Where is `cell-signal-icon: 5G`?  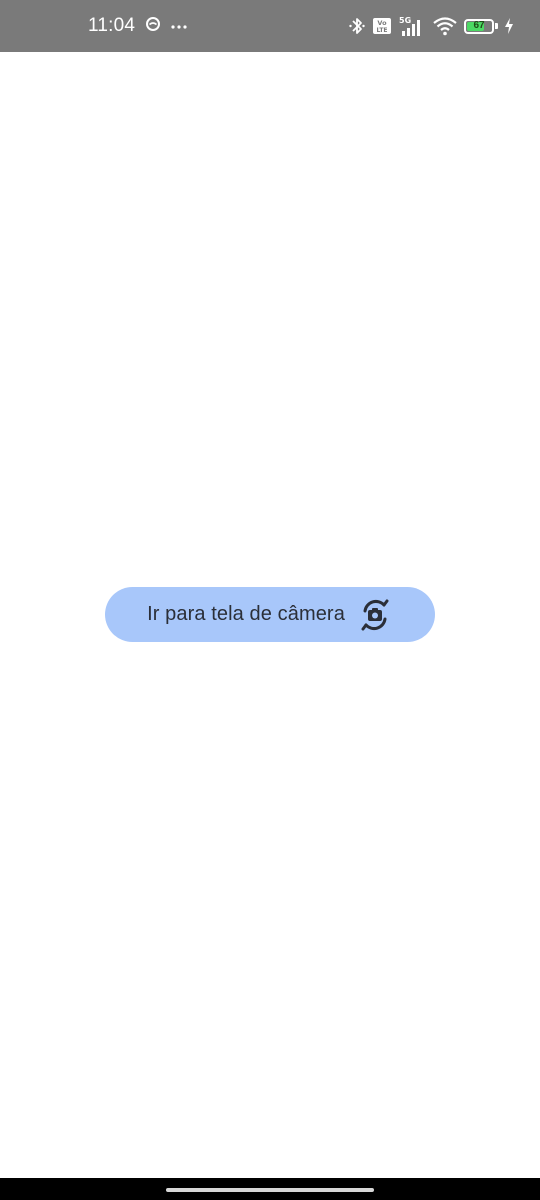
cell-signal-icon: 5G is located at coordinates (412, 26).